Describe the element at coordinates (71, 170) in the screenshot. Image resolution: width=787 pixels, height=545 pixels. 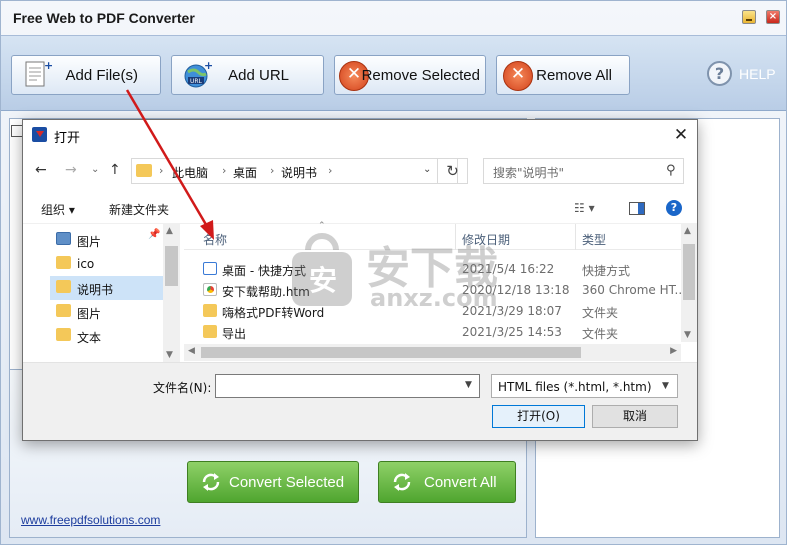
I see `forward-arrow-icon: →` at that location.